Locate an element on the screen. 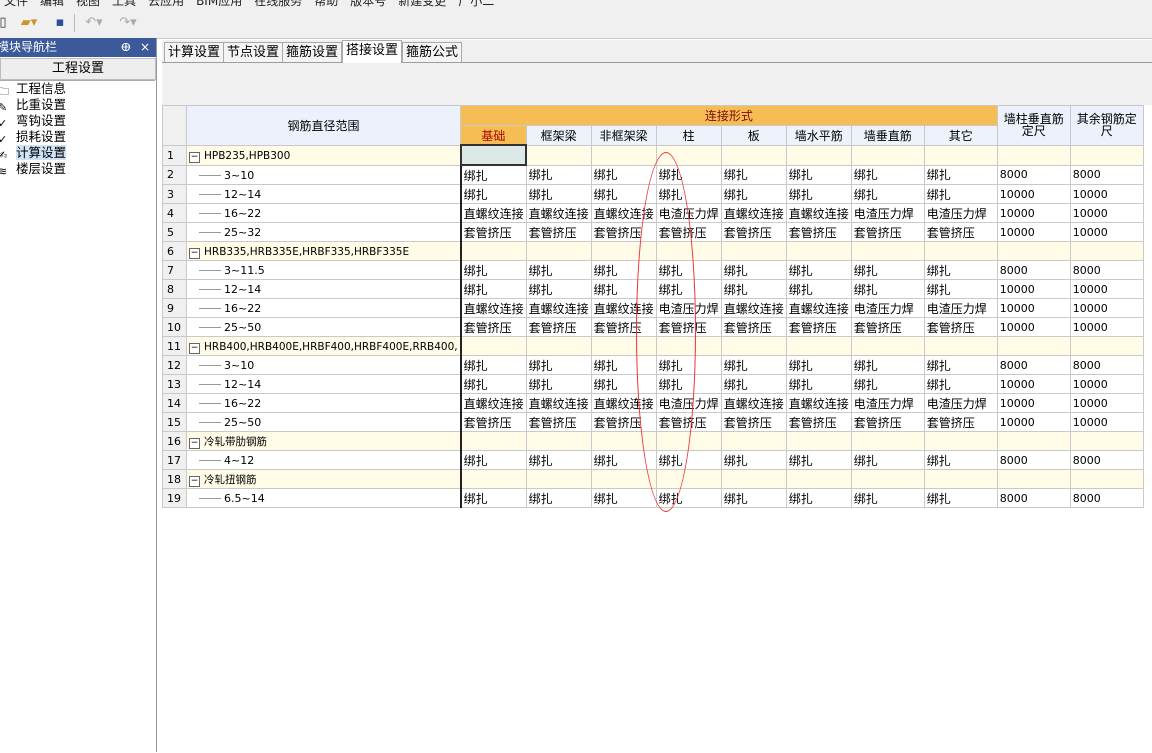 Image resolution: width=1152 pixels, height=753 pixels. nav-item-project-info: 🗀 工程信息 is located at coordinates (33, 89).